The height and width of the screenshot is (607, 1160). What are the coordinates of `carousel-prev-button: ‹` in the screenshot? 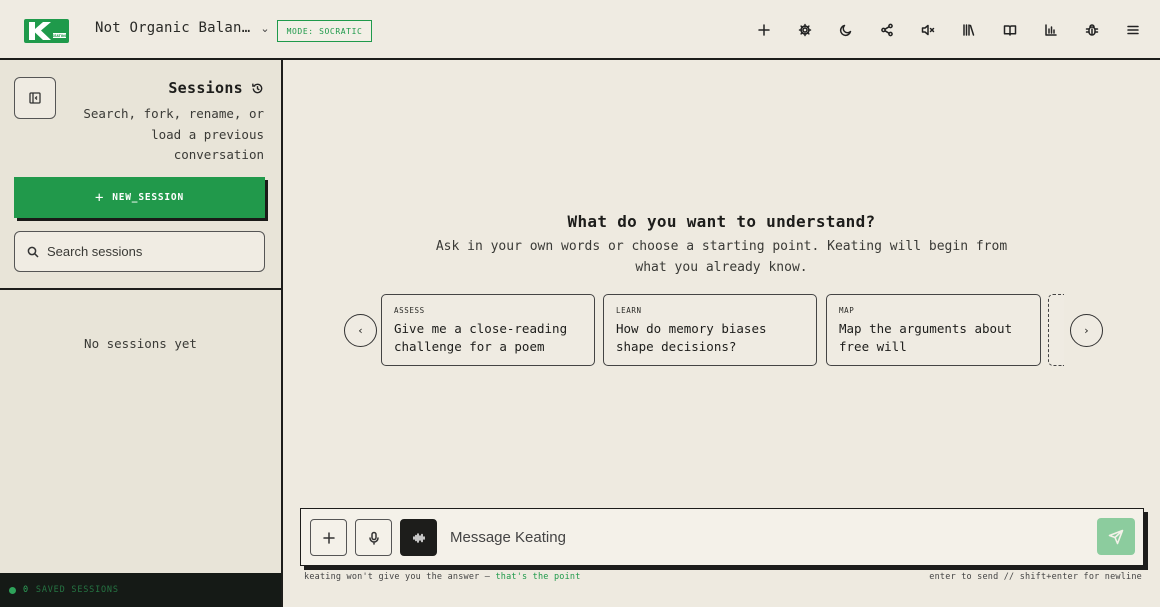 It's located at (360, 330).